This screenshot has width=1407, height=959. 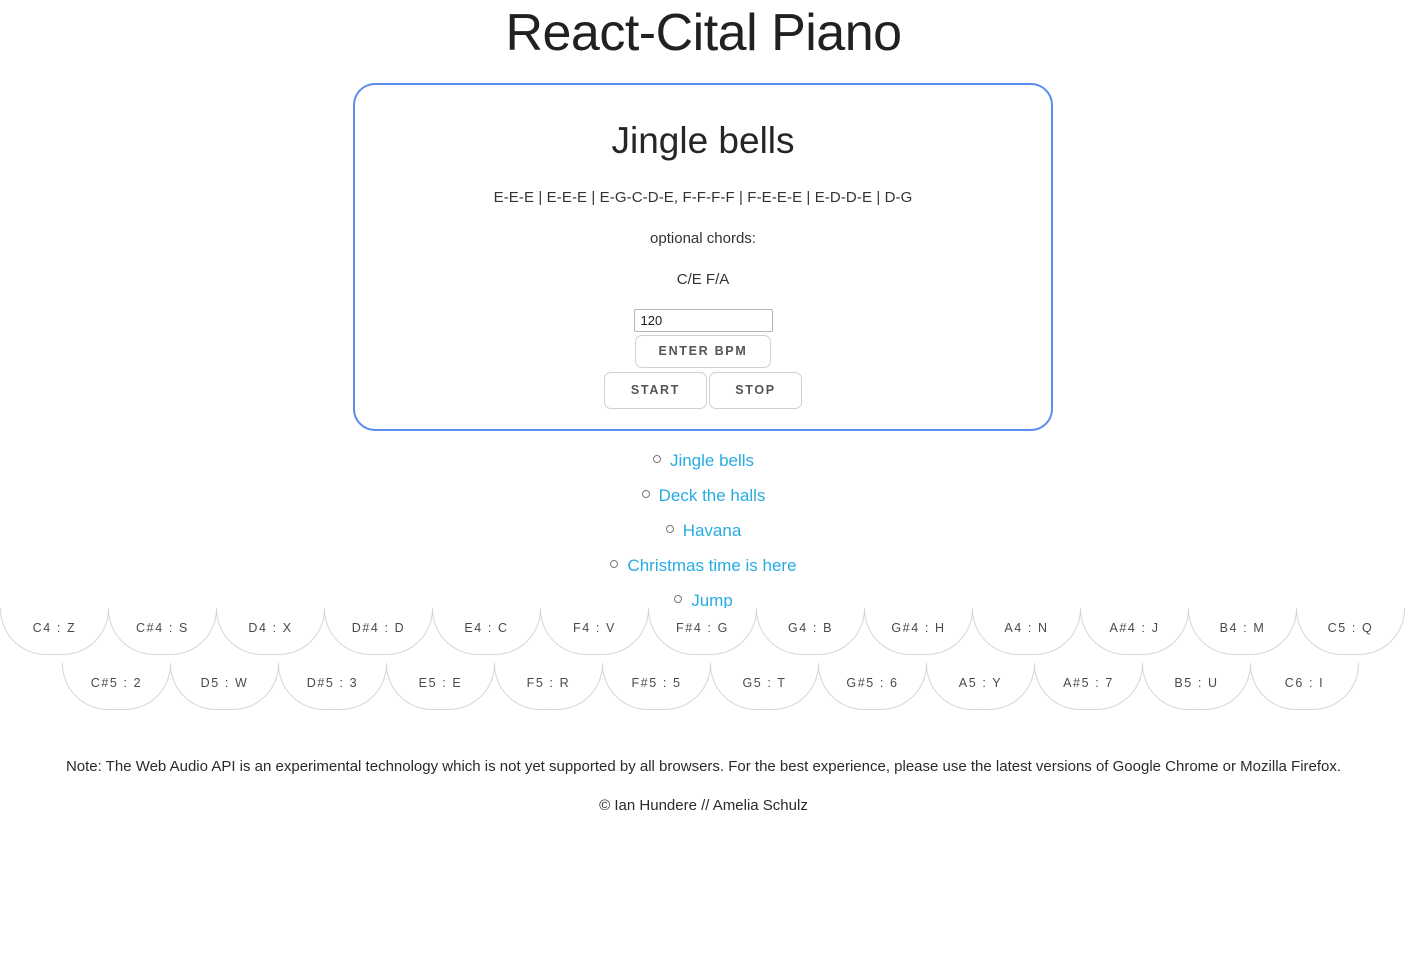 What do you see at coordinates (440, 686) in the screenshot?
I see `piano-key: E5 : E` at bounding box center [440, 686].